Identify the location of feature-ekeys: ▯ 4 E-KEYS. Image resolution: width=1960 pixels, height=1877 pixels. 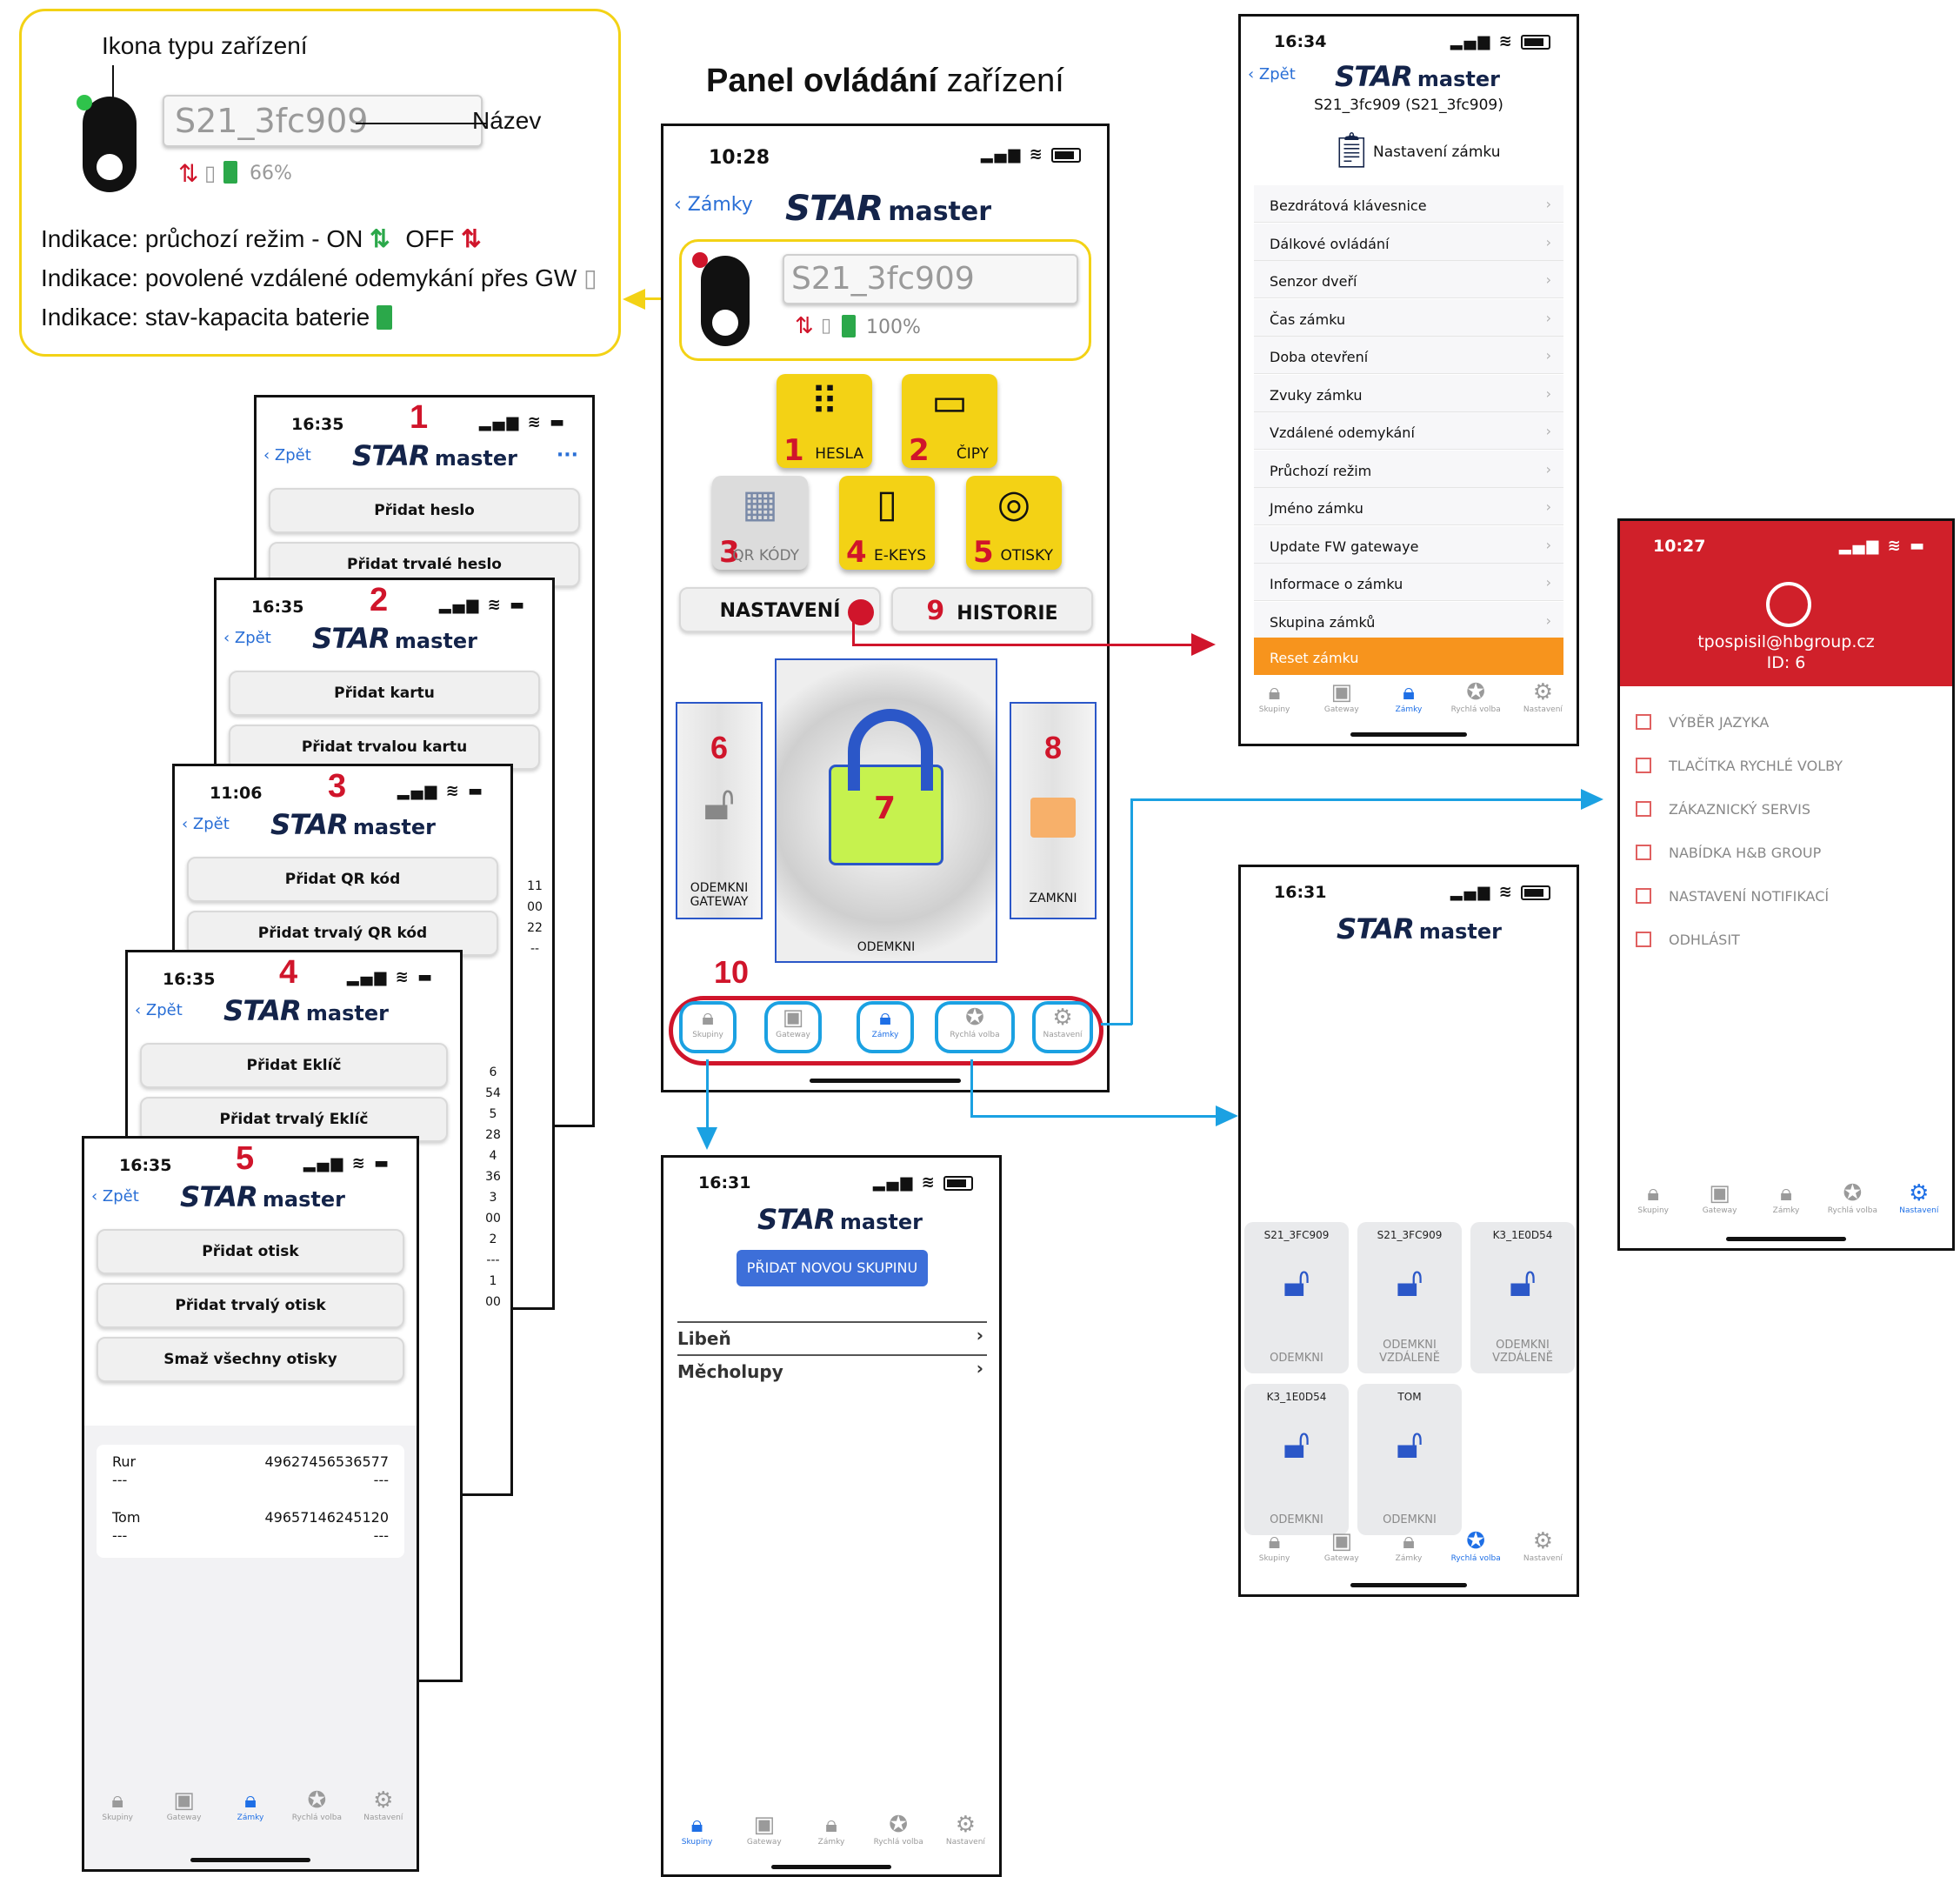
(887, 523).